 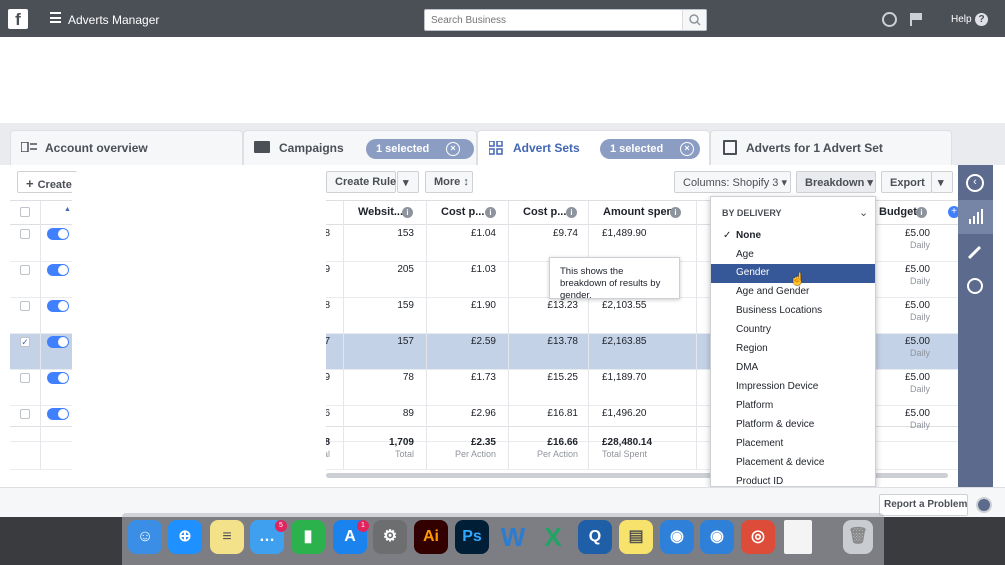 I want to click on export-dropdown-icon: ▾, so click(x=942, y=182).